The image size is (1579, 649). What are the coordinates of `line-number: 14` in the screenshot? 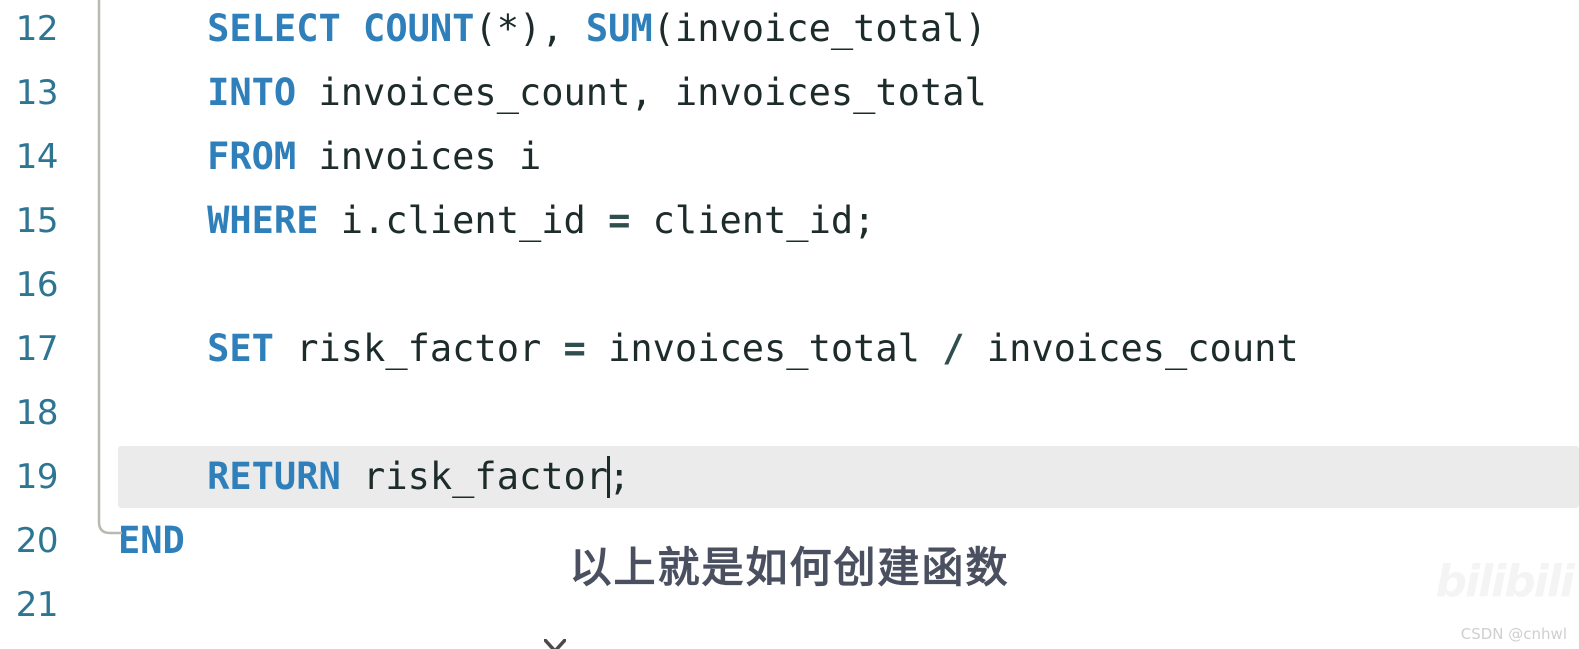 It's located at (37, 157).